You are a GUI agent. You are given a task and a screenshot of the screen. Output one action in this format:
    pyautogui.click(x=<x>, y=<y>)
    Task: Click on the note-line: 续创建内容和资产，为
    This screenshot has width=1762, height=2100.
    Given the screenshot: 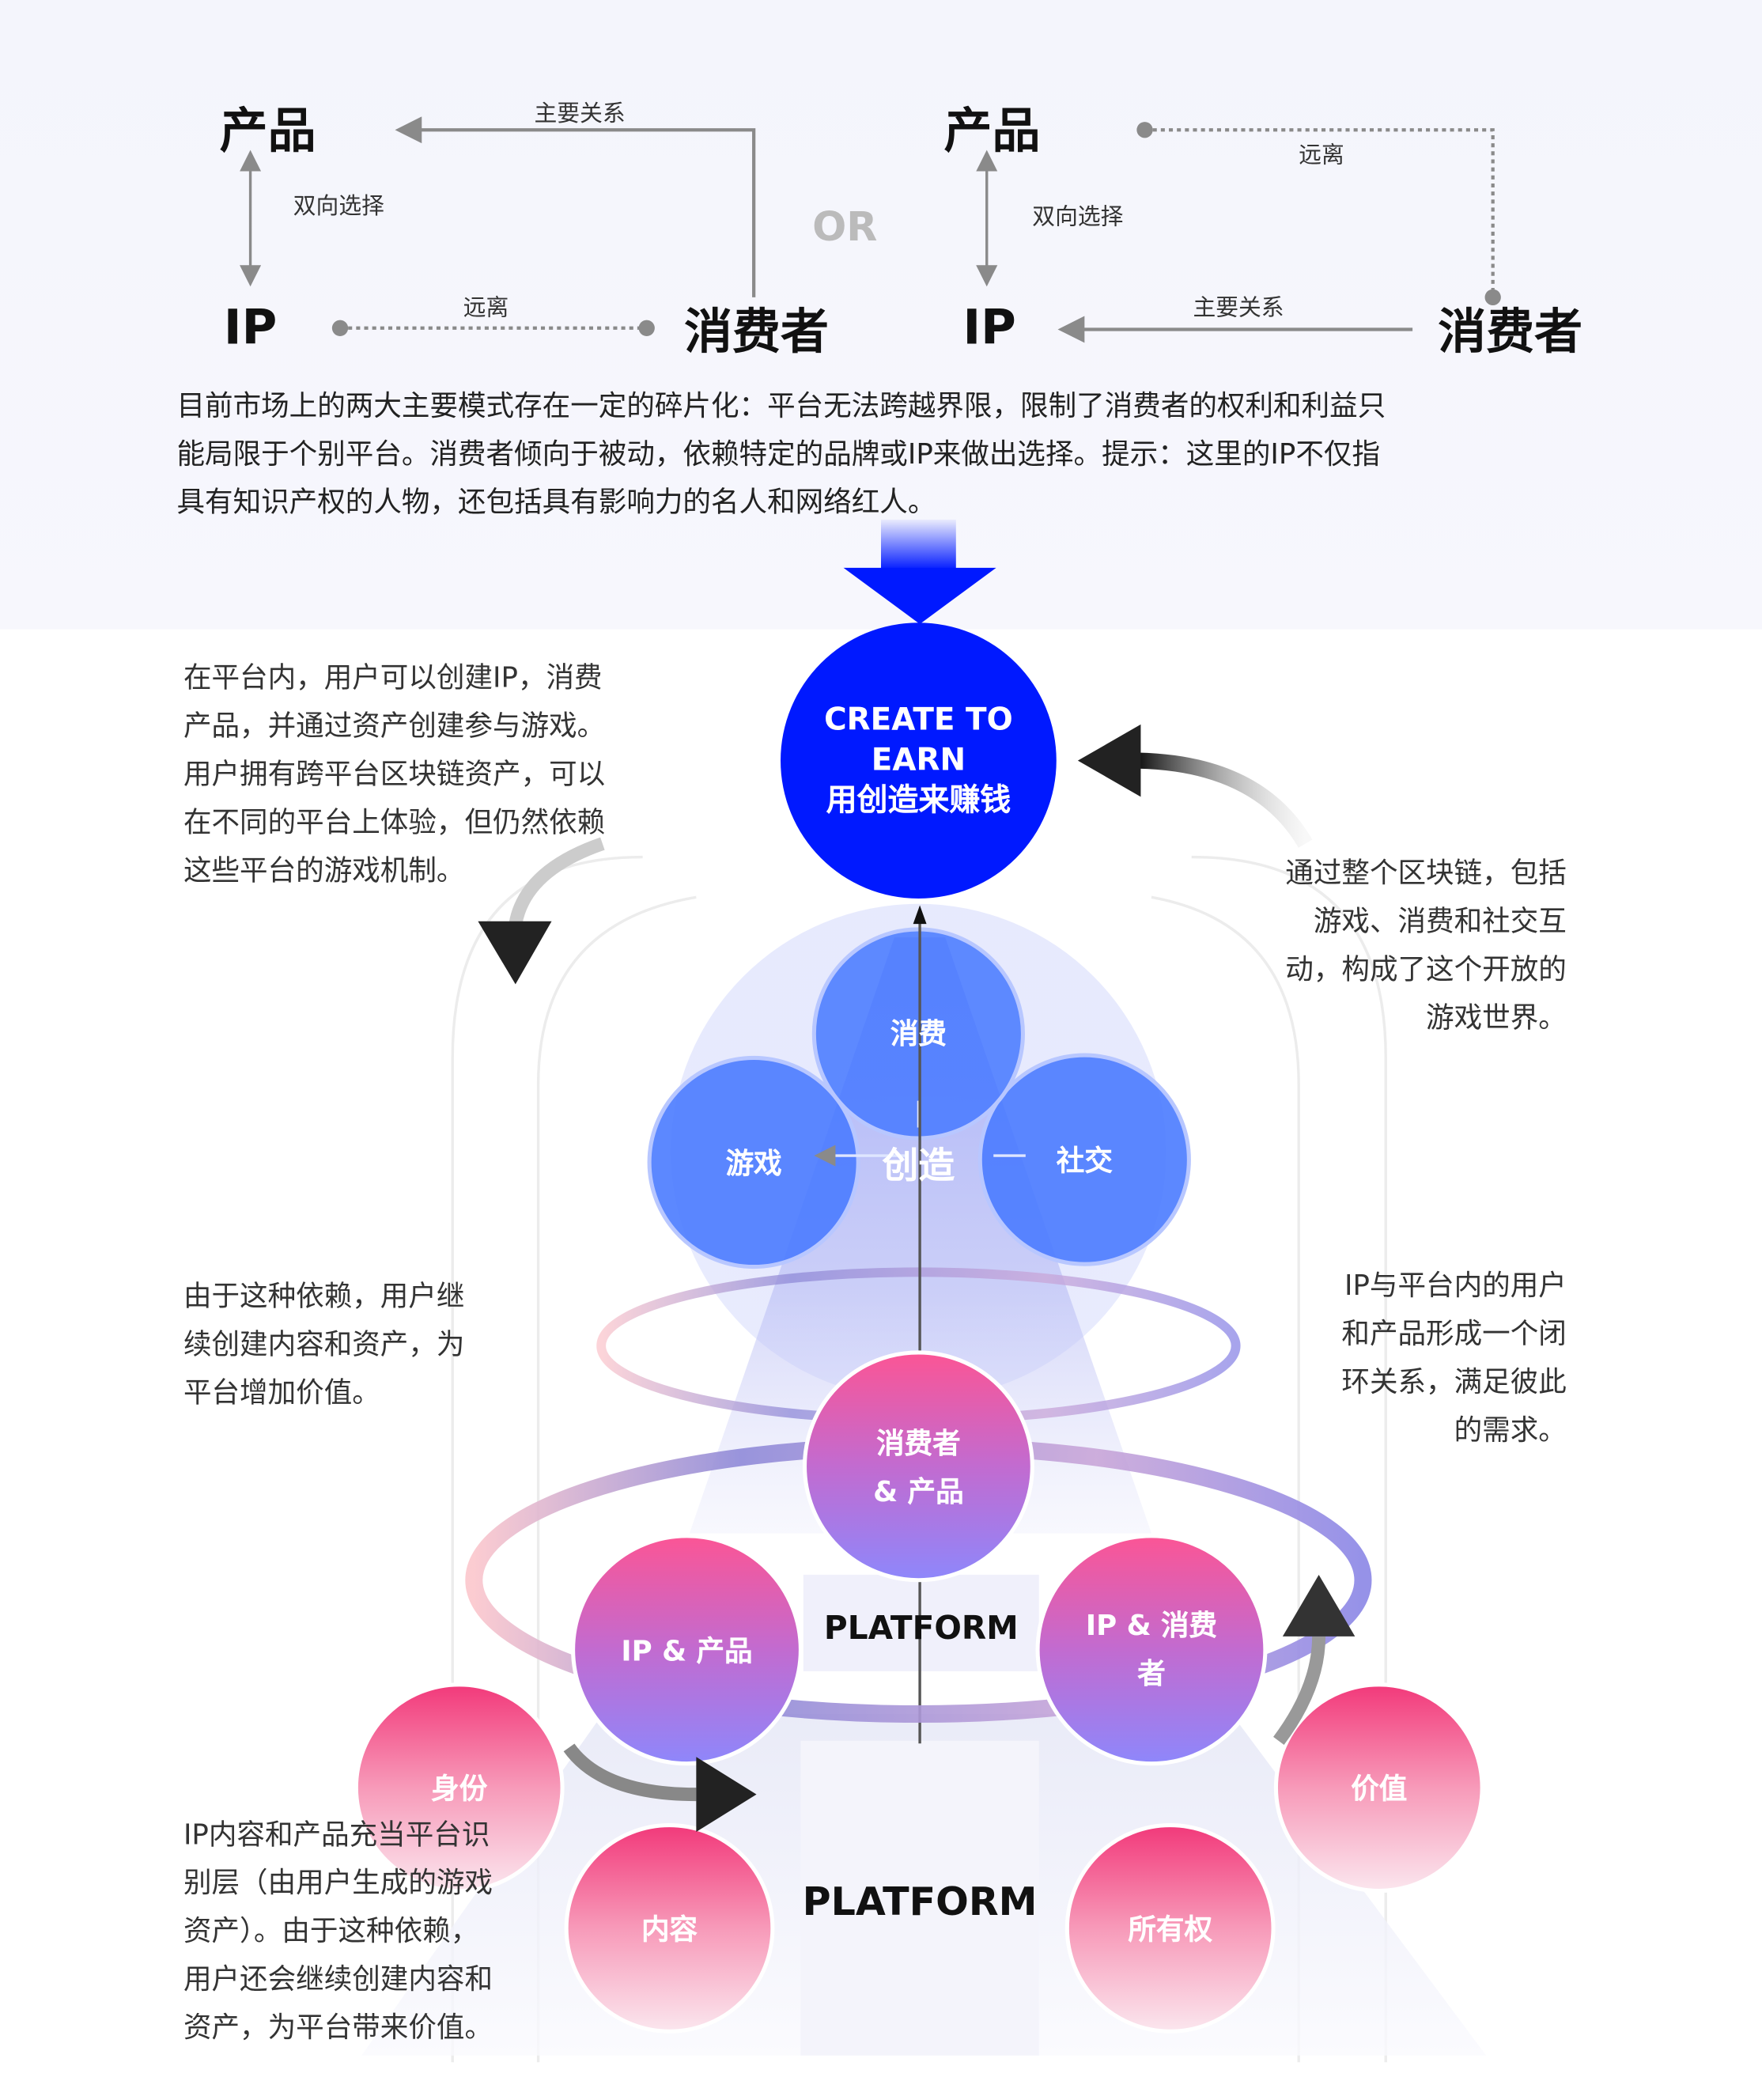 What is the action you would take?
    pyautogui.click(x=324, y=1344)
    